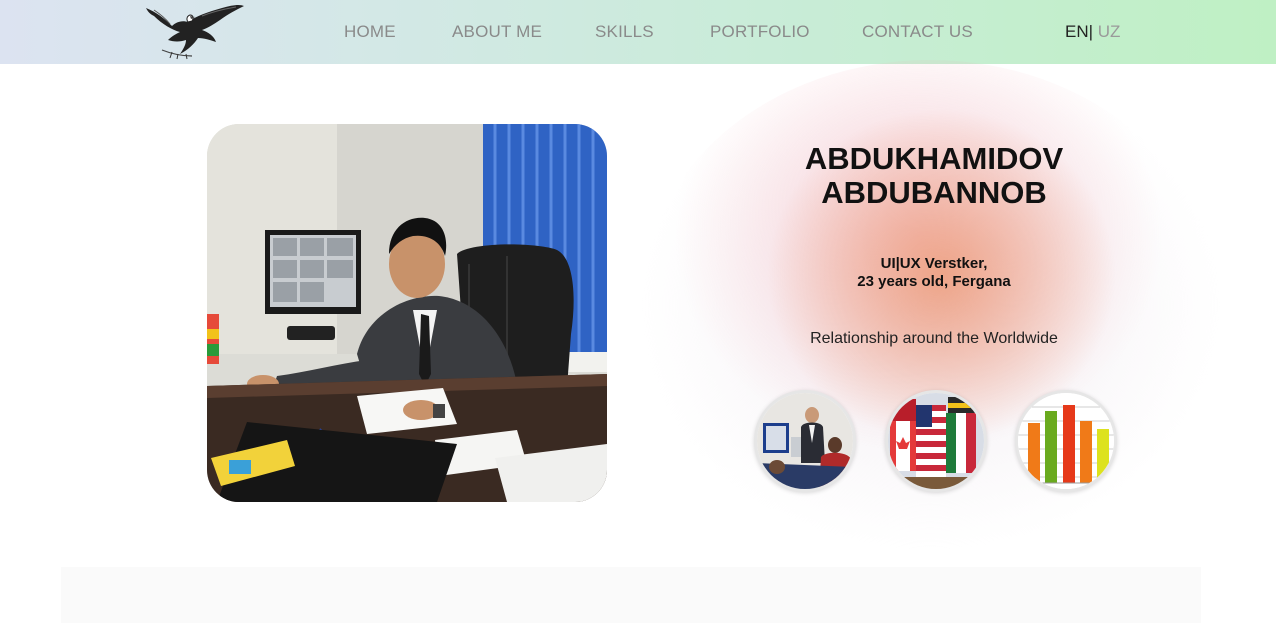 The width and height of the screenshot is (1276, 623). What do you see at coordinates (934, 263) in the screenshot?
I see `profile-role: UI|UX Verstker,` at bounding box center [934, 263].